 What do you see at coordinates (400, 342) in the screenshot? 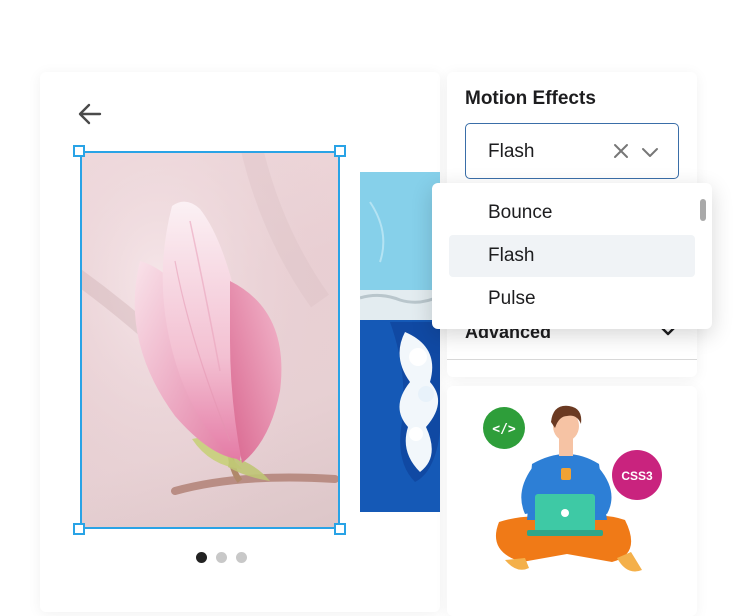
I see `ocean-wave-image` at bounding box center [400, 342].